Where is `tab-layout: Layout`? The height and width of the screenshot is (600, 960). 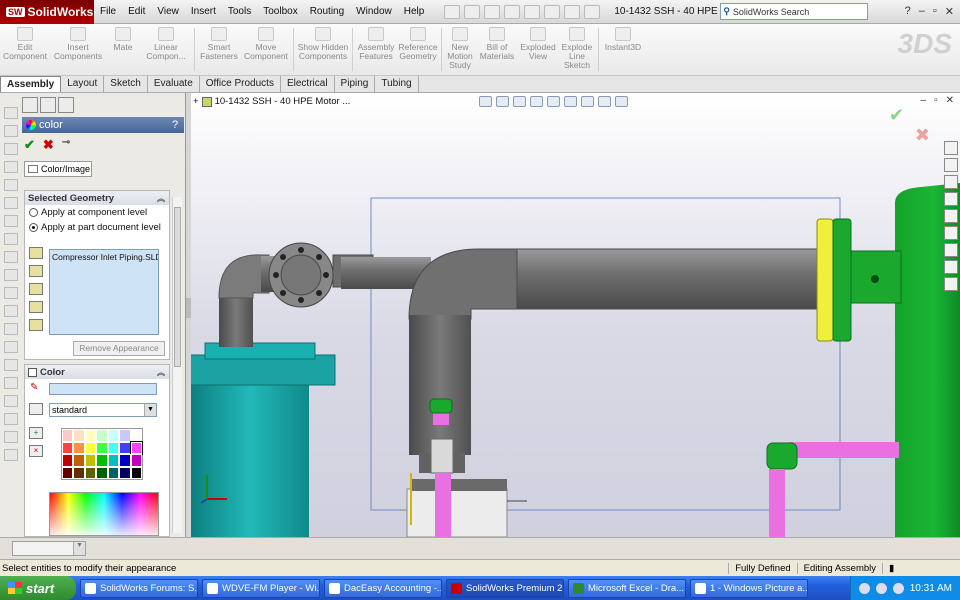 tab-layout: Layout is located at coordinates (83, 84).